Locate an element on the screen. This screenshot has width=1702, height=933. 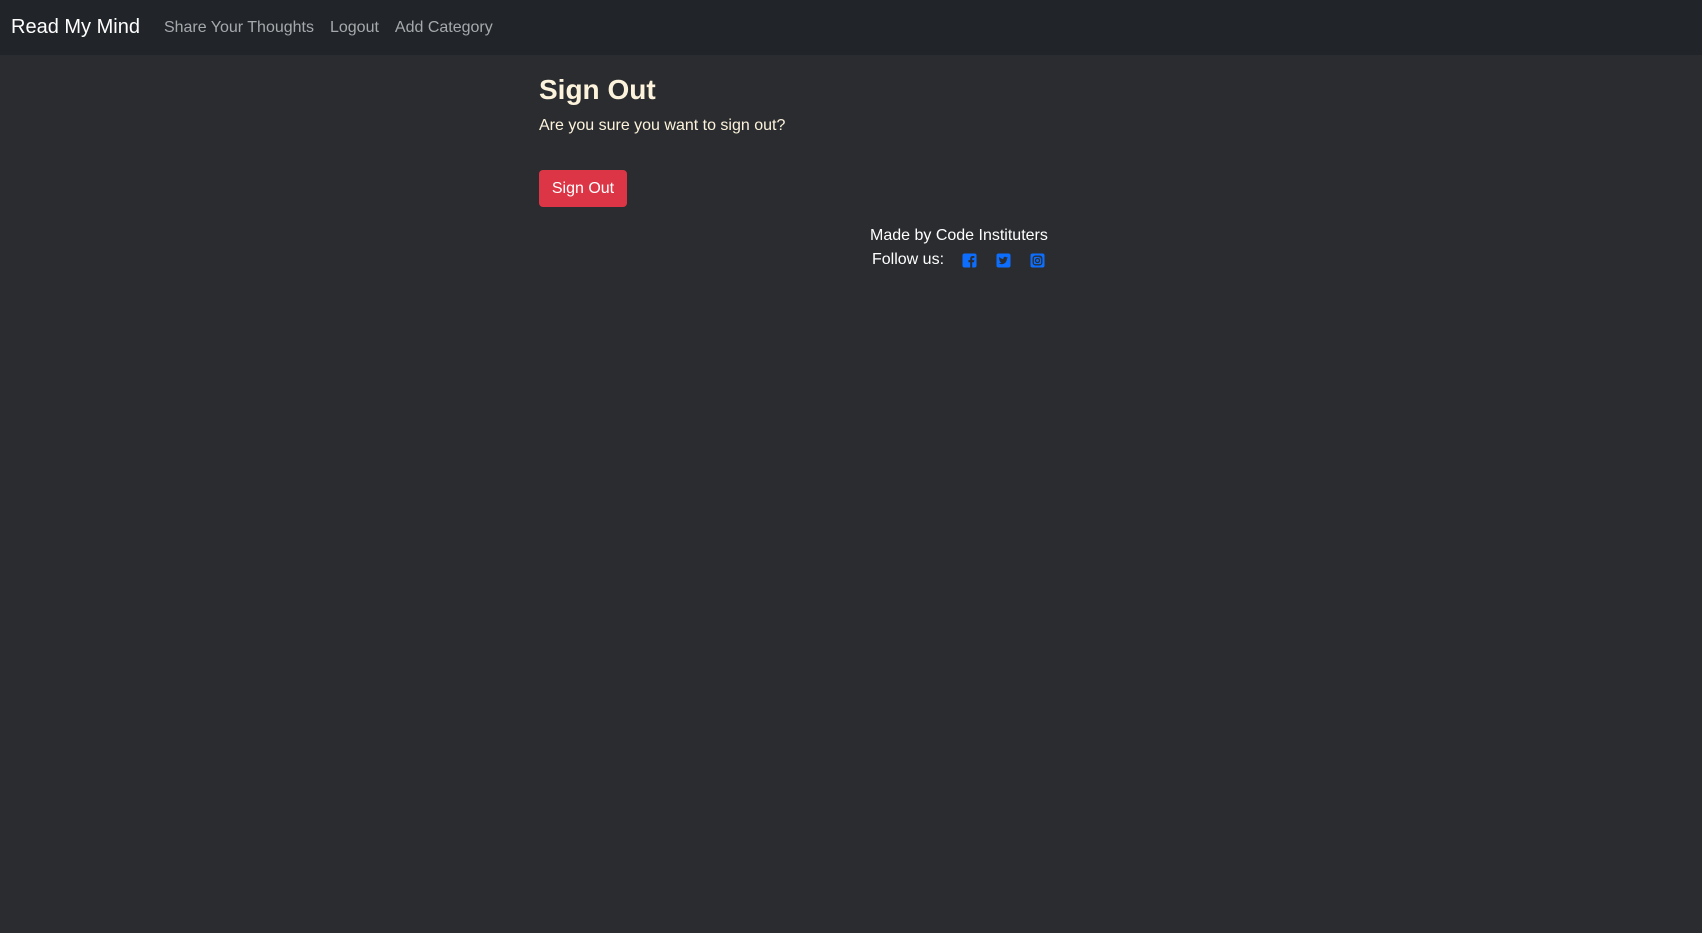
confirm-text: Are you sure you want to sign out? is located at coordinates (662, 125).